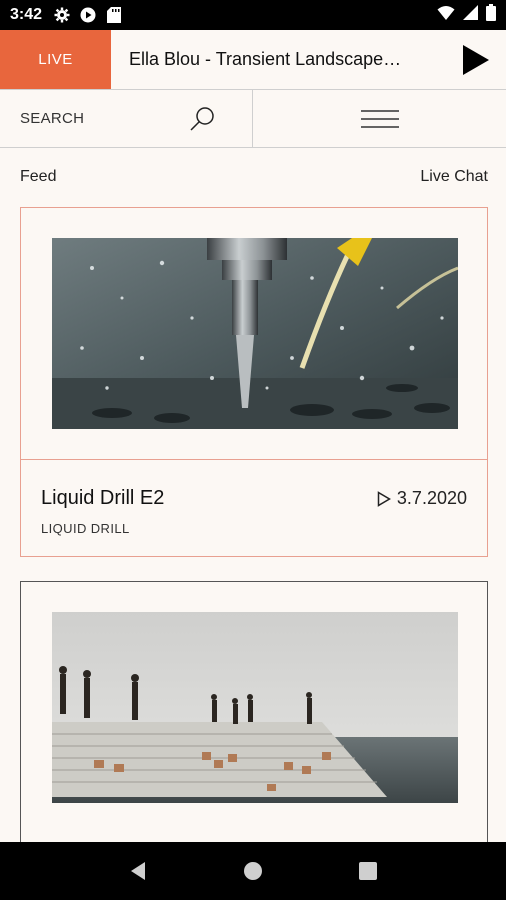  I want to click on status-time: 3:42, so click(26, 14).